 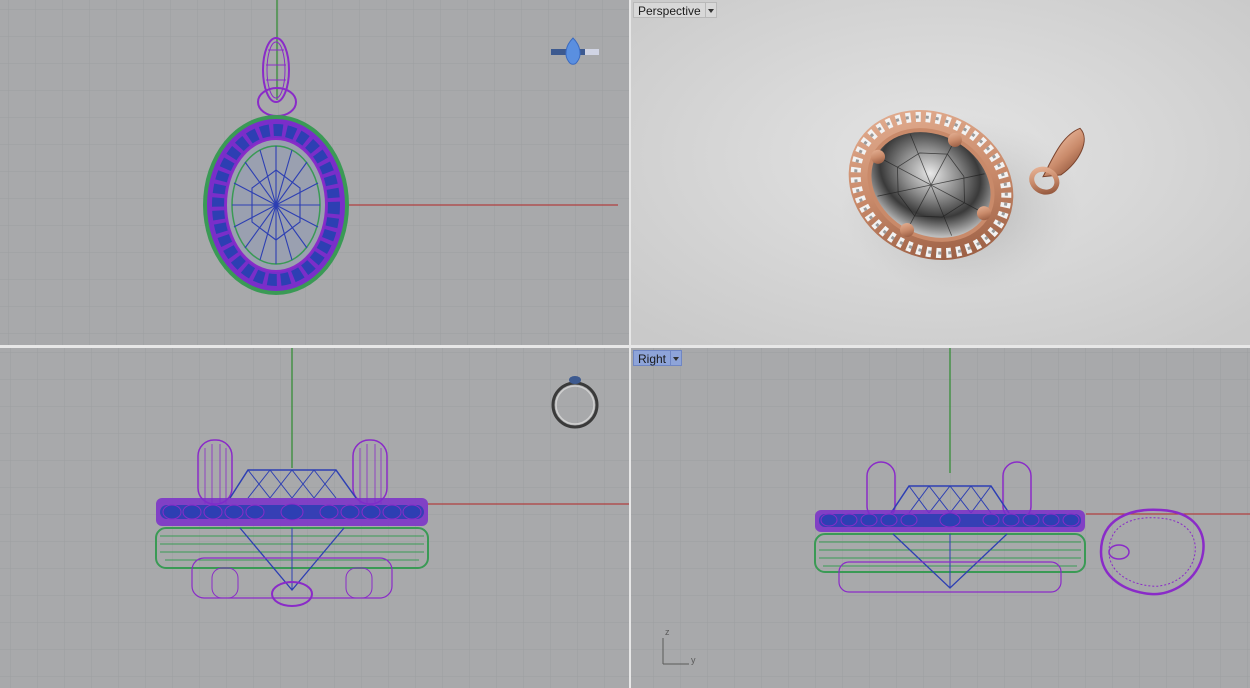 I want to click on axis-widget-z-label: z, so click(x=667, y=632).